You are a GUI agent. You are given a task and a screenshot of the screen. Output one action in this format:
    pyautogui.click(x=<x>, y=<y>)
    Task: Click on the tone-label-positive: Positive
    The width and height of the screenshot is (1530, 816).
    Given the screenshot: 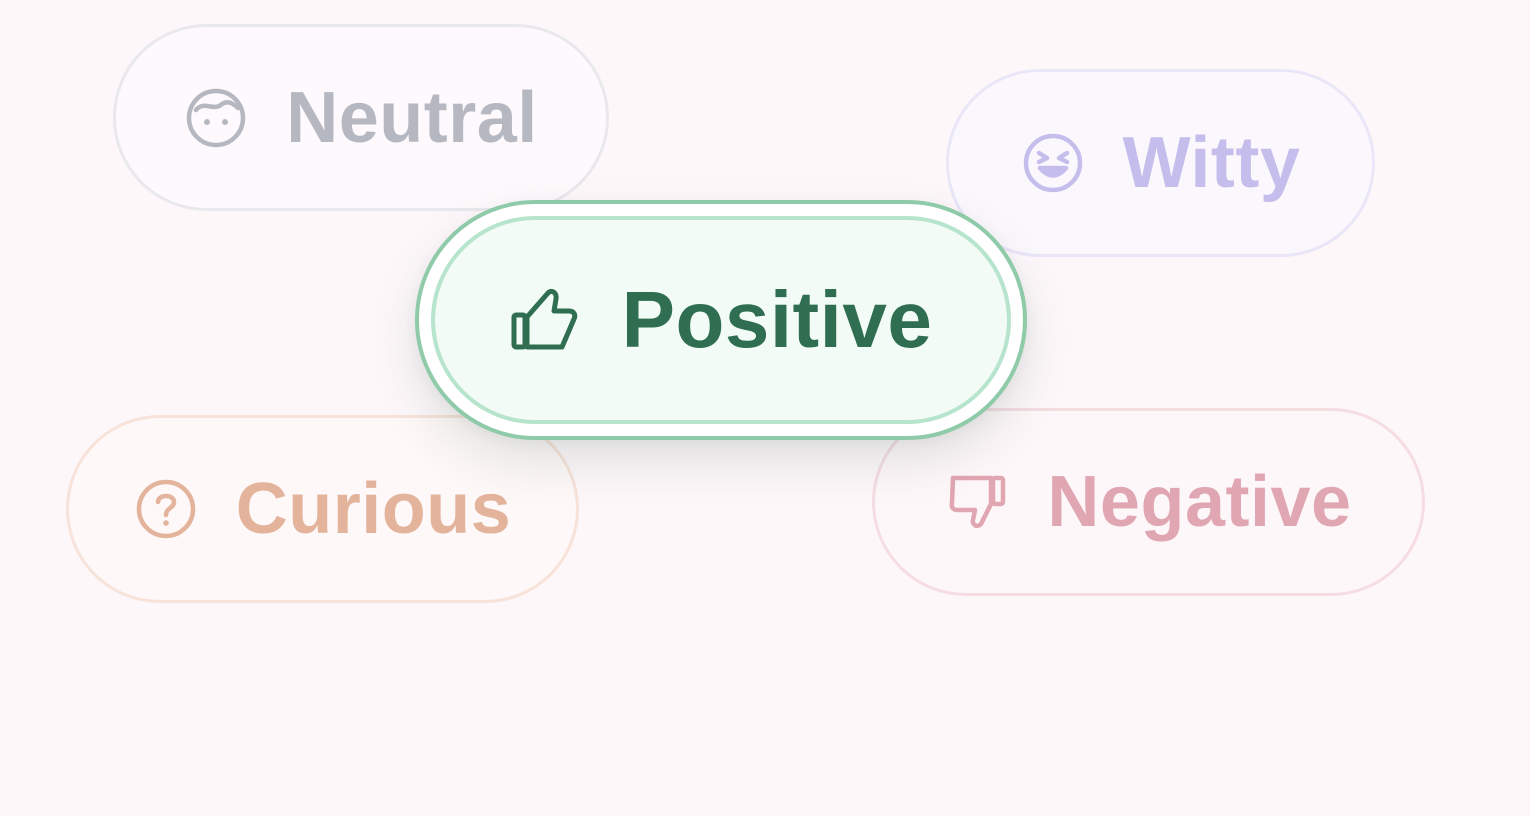 What is the action you would take?
    pyautogui.click(x=777, y=319)
    